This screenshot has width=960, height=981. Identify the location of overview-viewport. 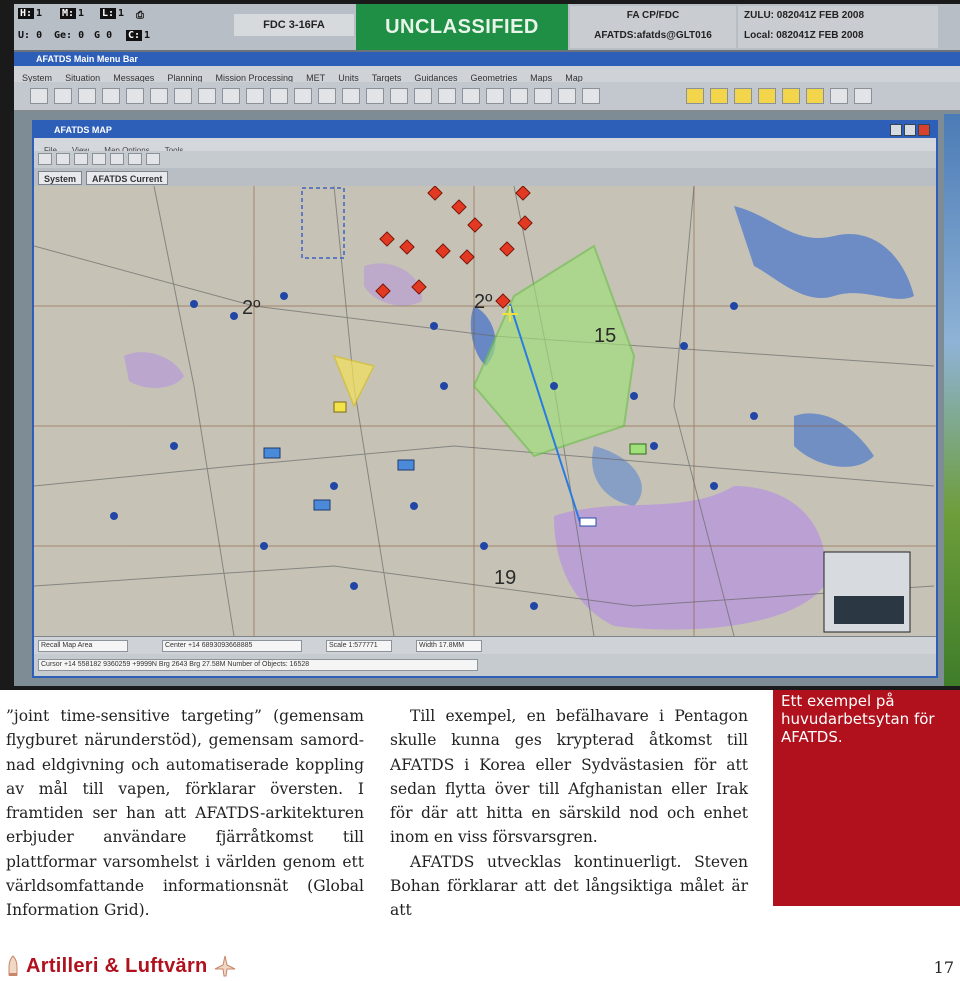
(869, 610).